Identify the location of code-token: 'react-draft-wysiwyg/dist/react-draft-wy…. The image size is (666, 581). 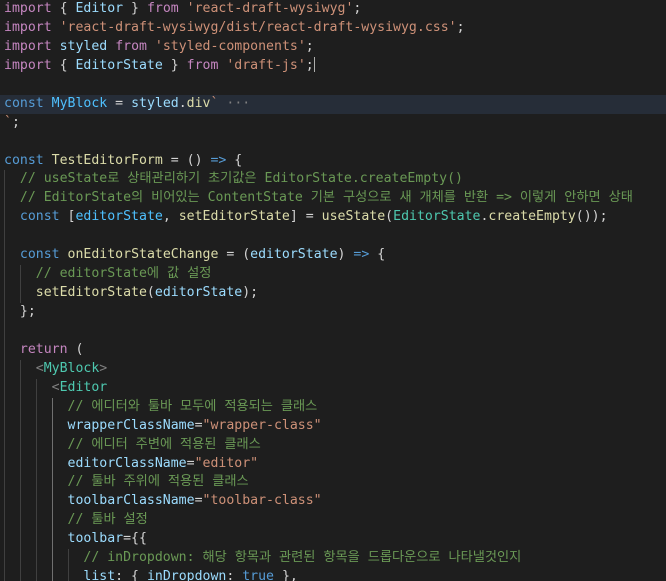
(258, 27).